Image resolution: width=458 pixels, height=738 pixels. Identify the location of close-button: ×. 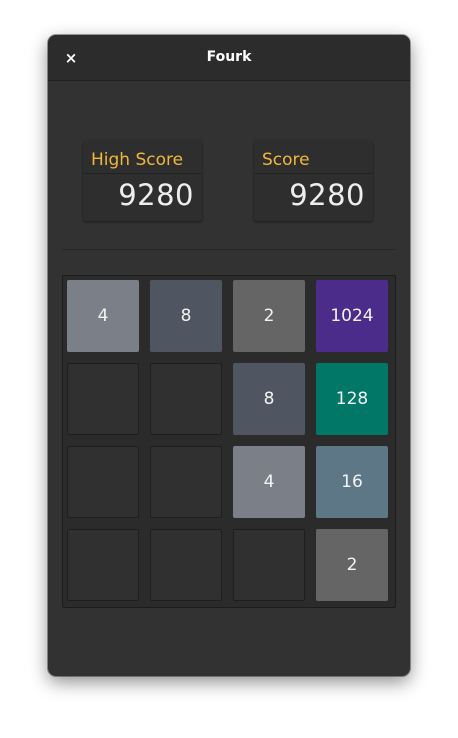
(71, 58).